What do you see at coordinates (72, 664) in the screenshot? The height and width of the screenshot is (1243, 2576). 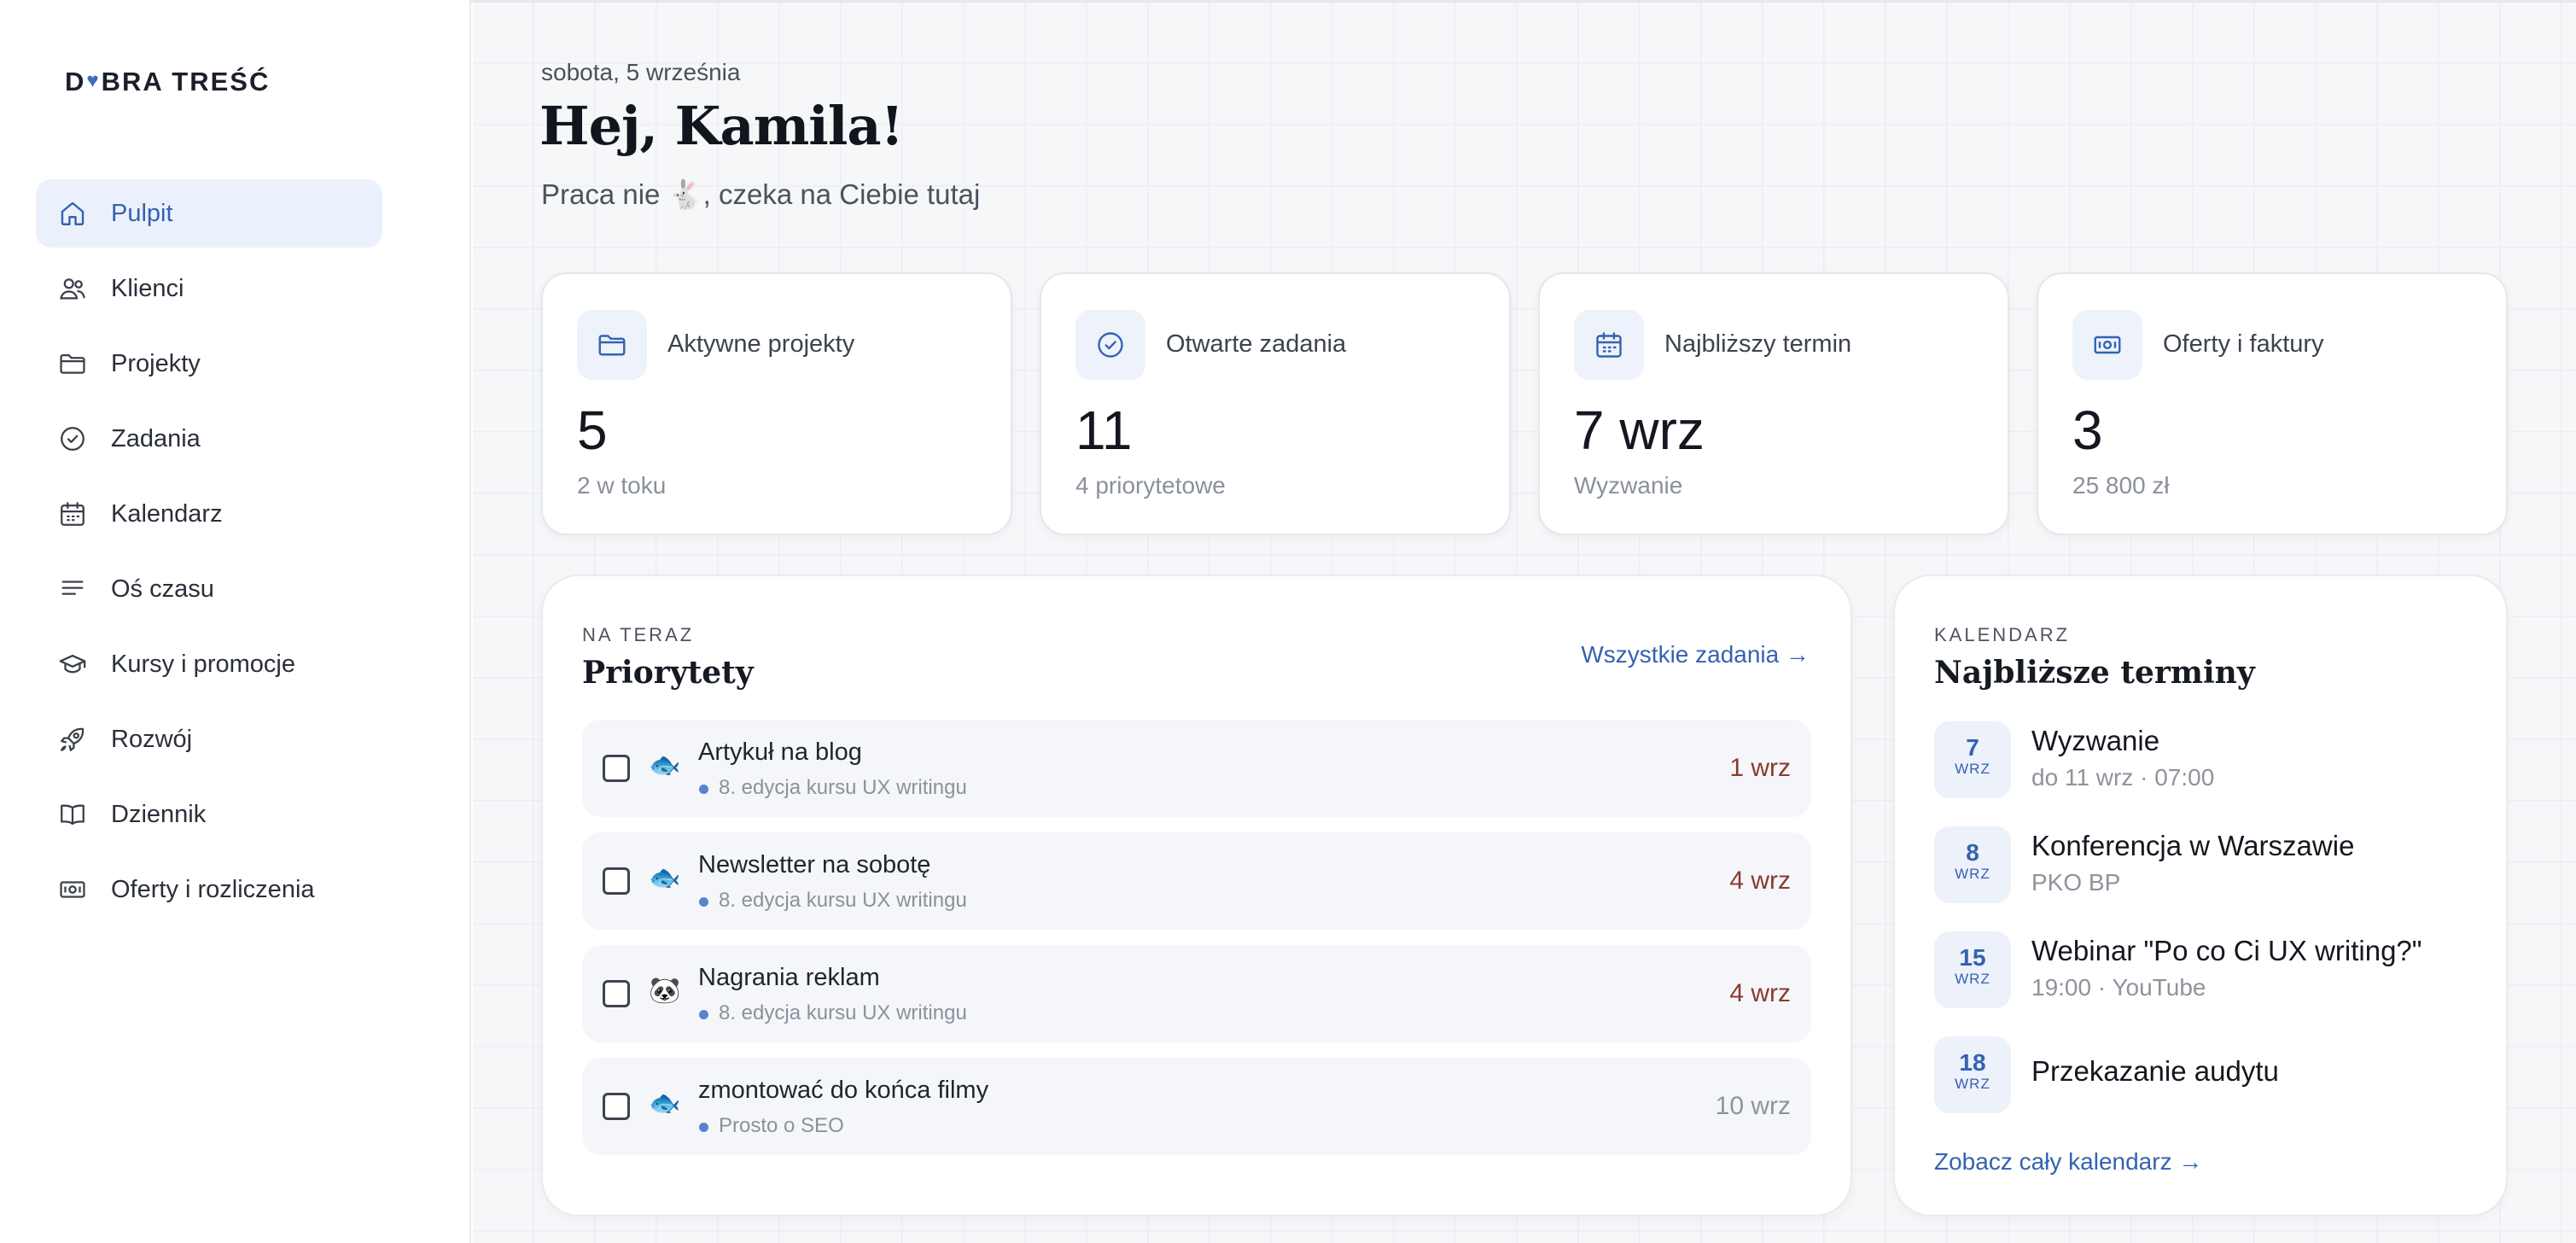 I see `graduation-cap-icon` at bounding box center [72, 664].